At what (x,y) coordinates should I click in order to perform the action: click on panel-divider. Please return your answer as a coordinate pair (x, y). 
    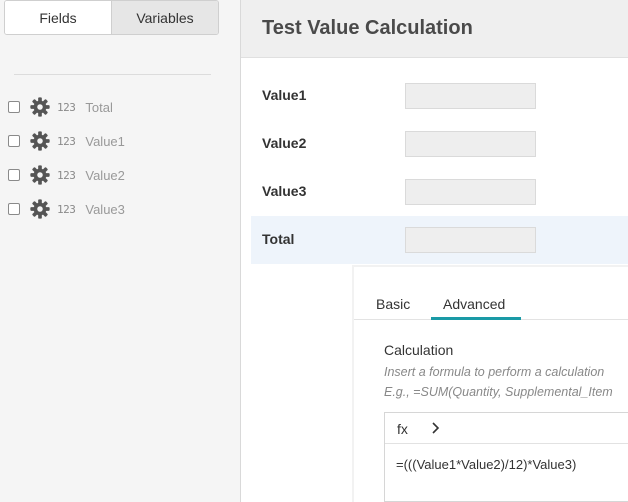
    Looking at the image, I should click on (112, 74).